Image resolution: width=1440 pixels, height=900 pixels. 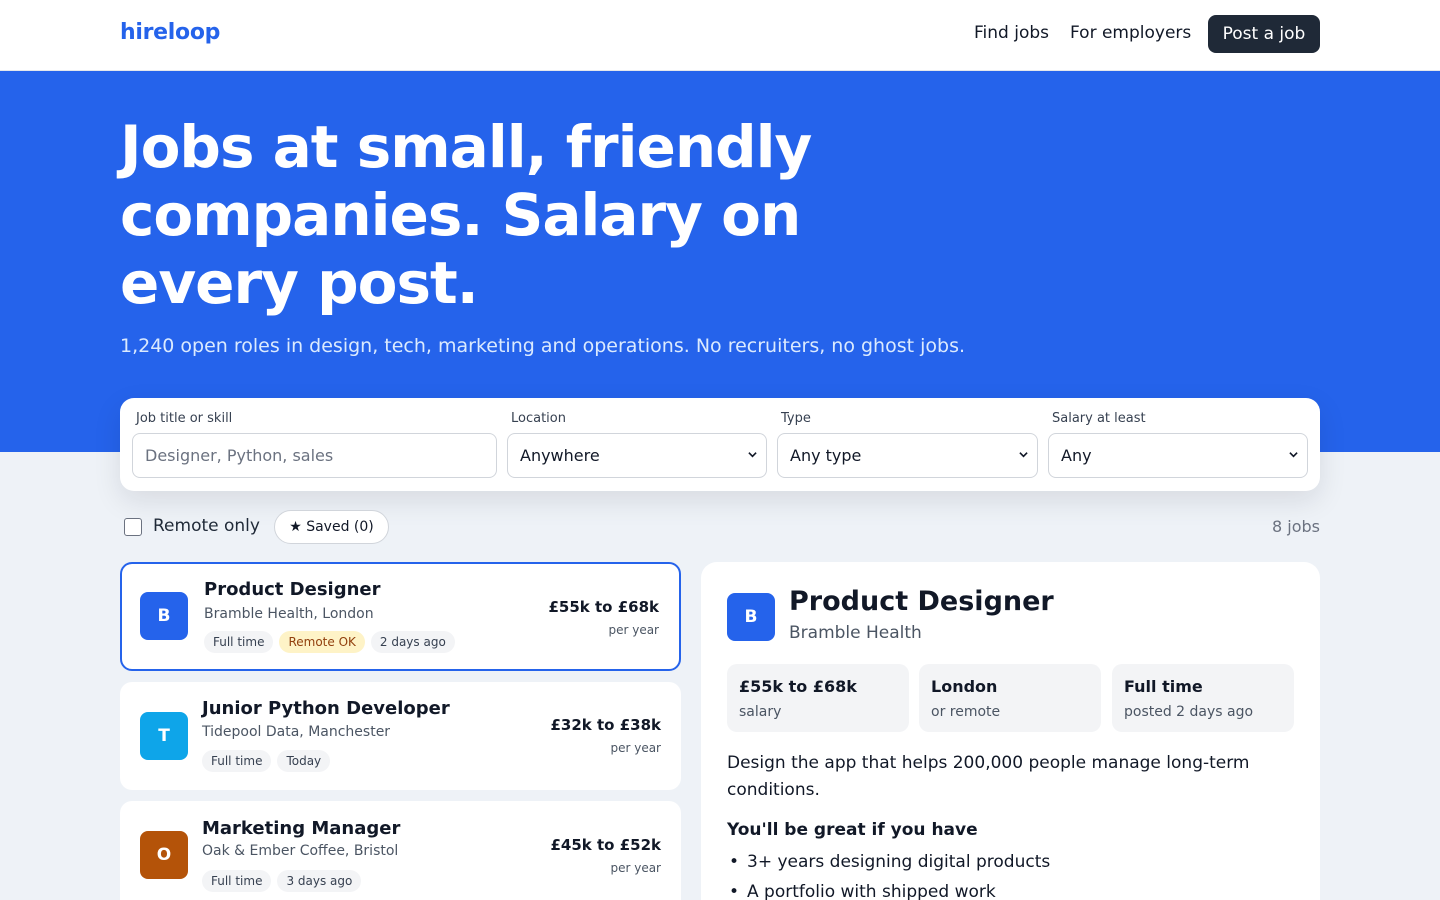 I want to click on location-select: Anywhere, so click(x=637, y=455).